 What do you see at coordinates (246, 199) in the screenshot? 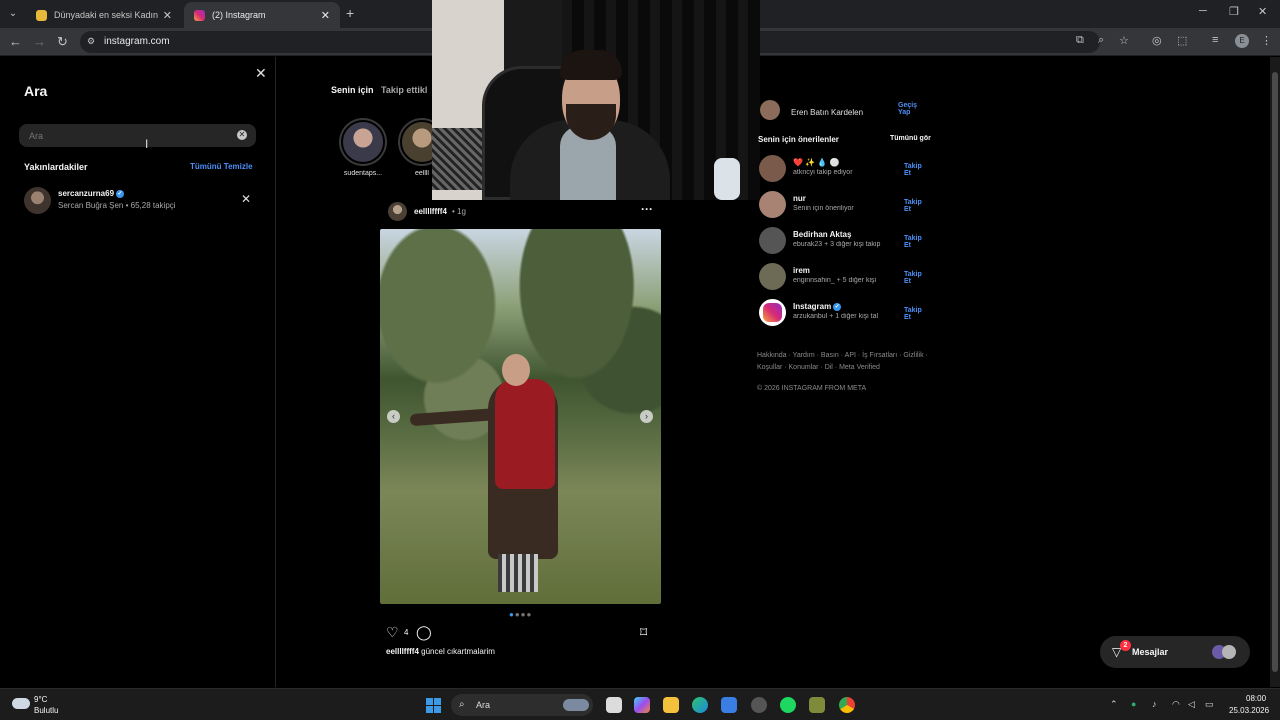
I see `remove-recent-icon: ✕` at bounding box center [246, 199].